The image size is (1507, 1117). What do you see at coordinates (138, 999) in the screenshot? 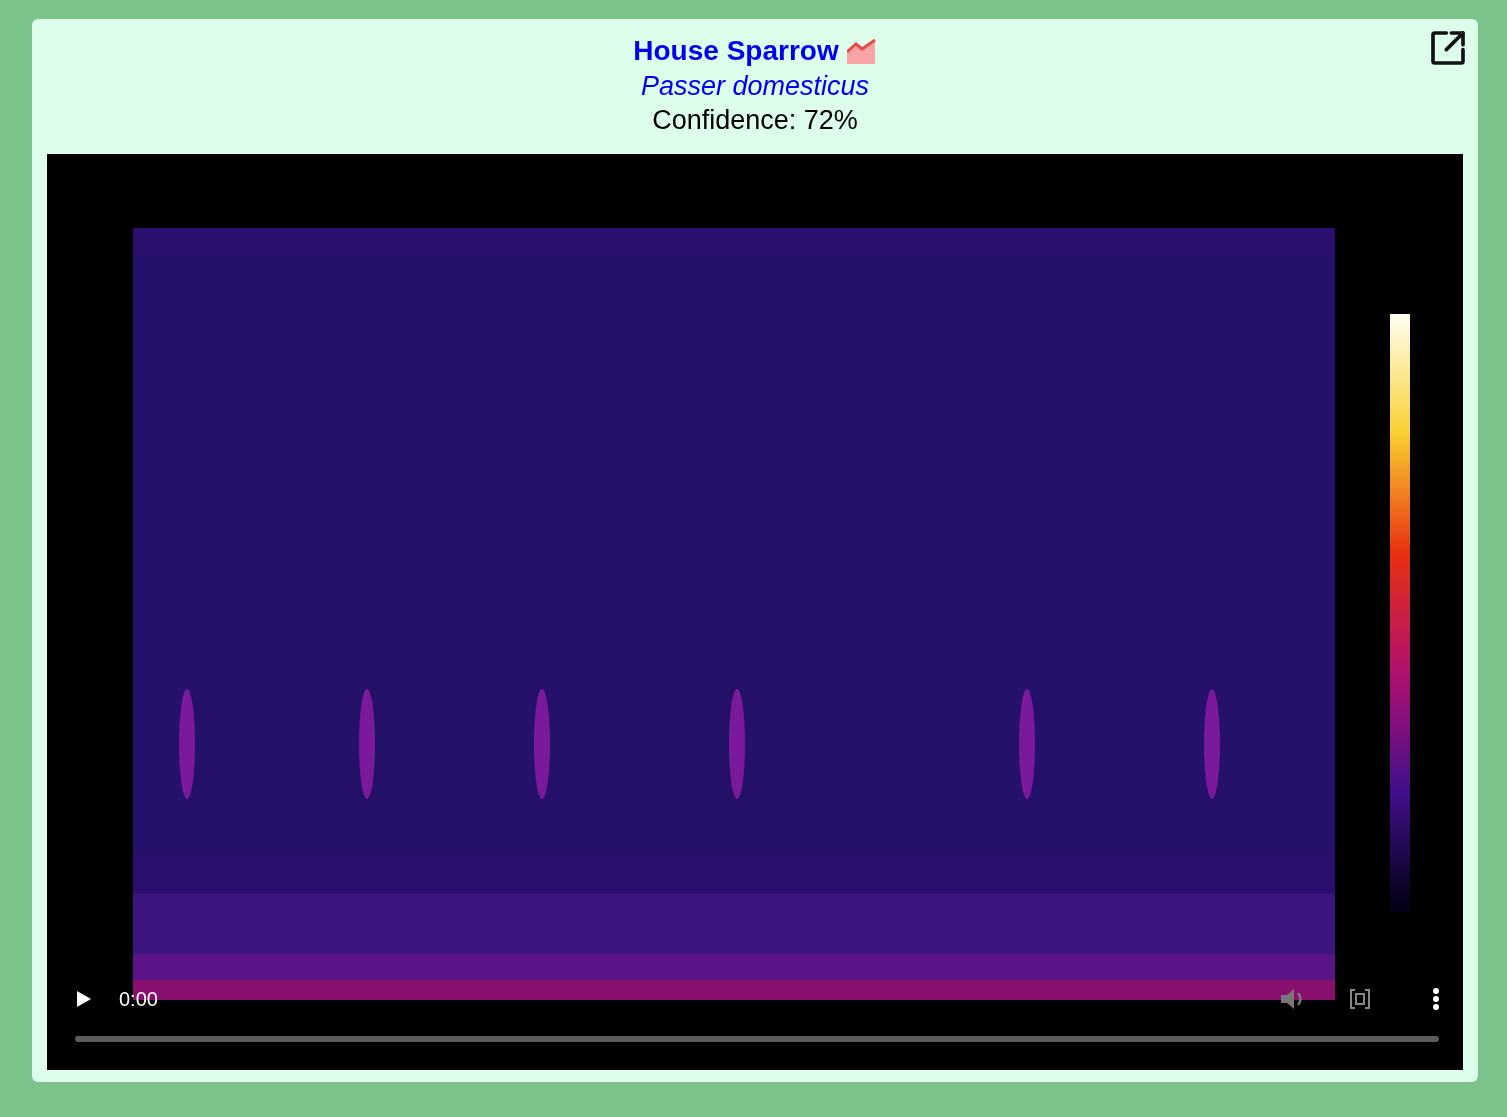
I see `time-display: 0:00` at bounding box center [138, 999].